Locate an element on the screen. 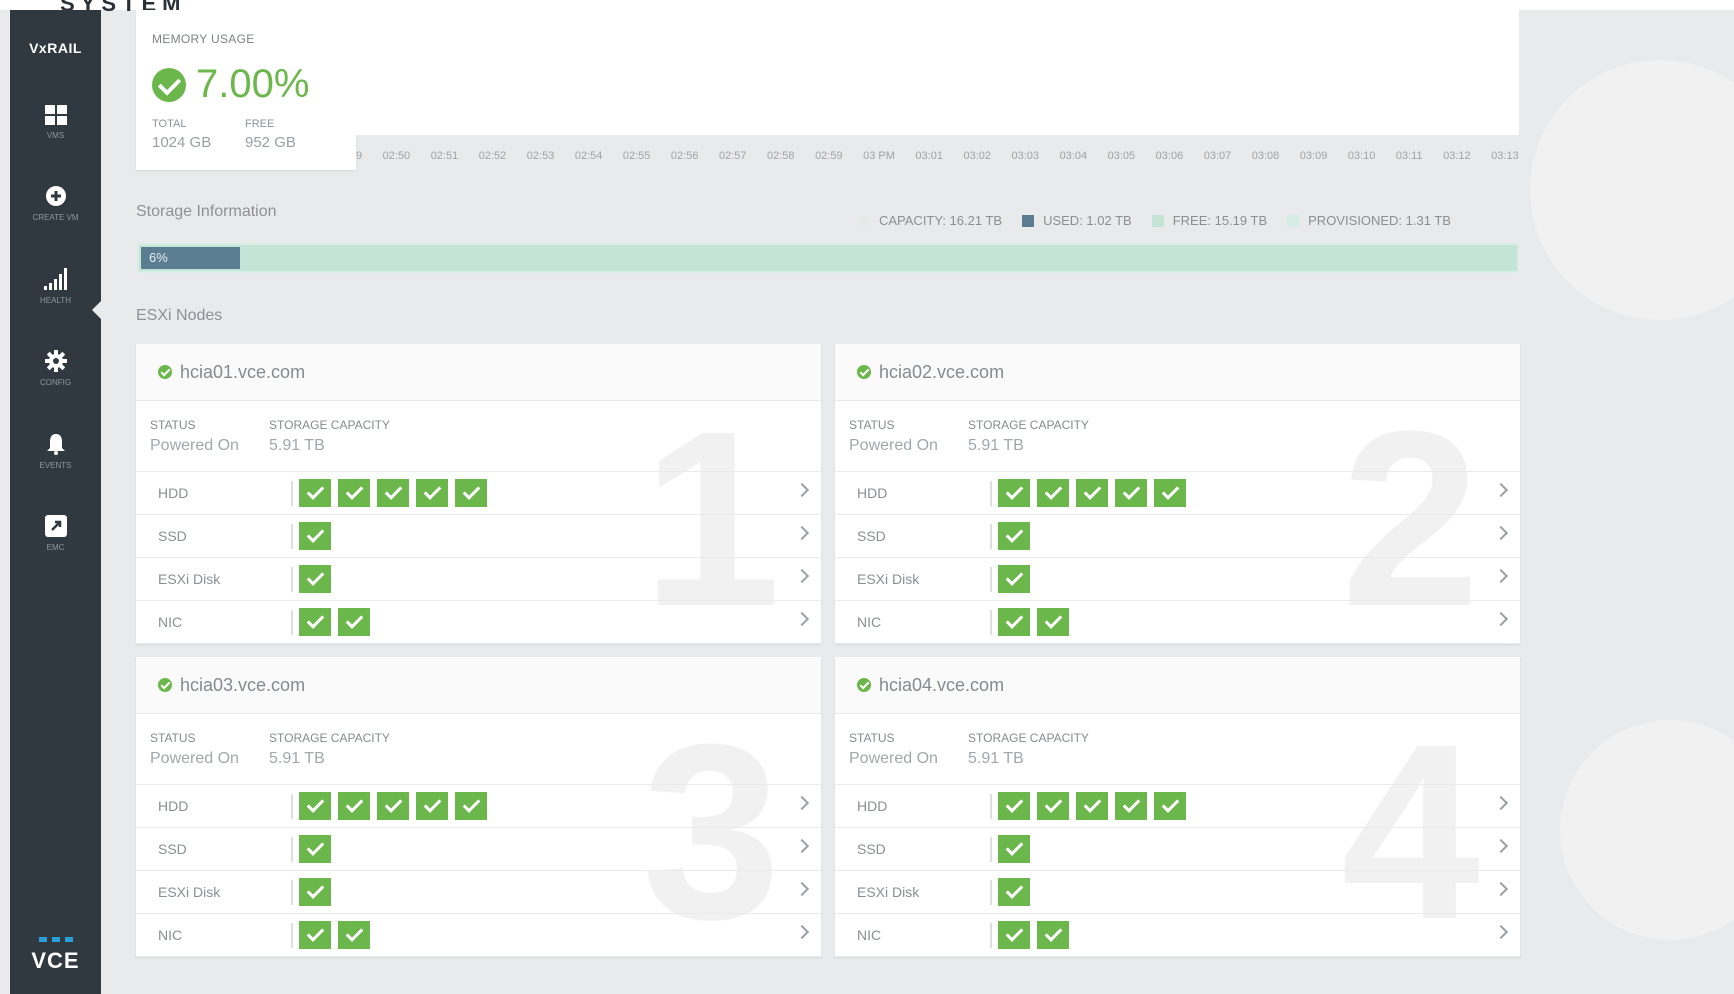 The image size is (1734, 994). bell-icon is located at coordinates (55, 444).